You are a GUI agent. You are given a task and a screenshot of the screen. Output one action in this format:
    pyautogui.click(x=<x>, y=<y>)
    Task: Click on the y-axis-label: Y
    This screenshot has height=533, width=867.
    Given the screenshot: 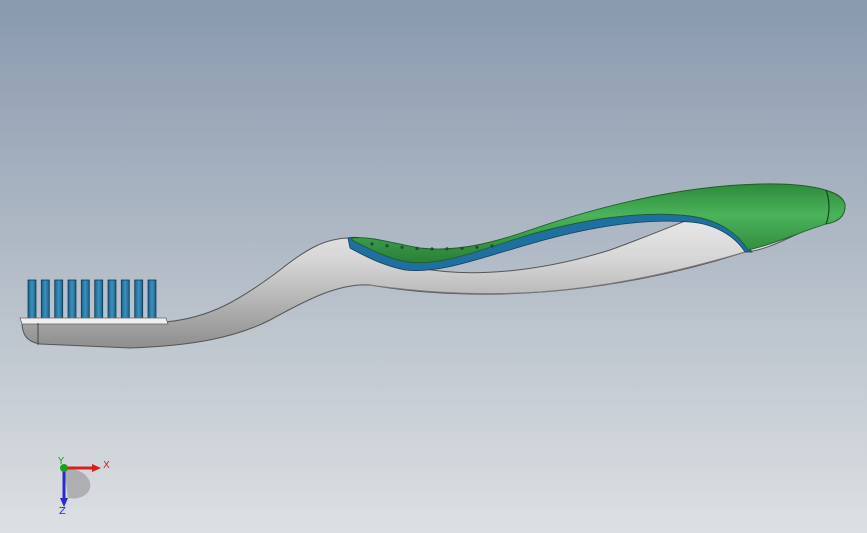 What is the action you would take?
    pyautogui.click(x=61, y=461)
    